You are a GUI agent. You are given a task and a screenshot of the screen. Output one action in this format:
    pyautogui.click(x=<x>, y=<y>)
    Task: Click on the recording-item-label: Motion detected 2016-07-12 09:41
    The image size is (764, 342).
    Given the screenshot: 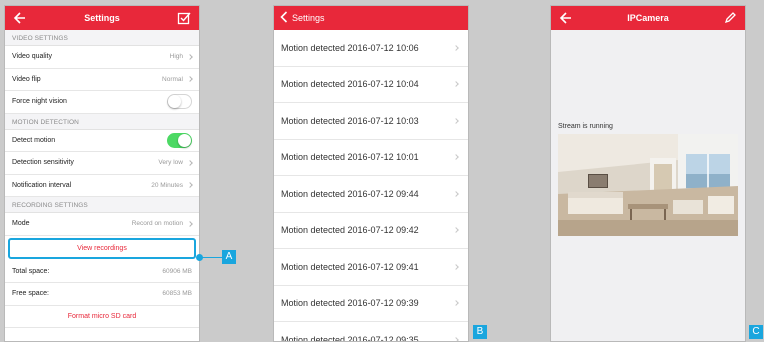 What is the action you would take?
    pyautogui.click(x=350, y=266)
    